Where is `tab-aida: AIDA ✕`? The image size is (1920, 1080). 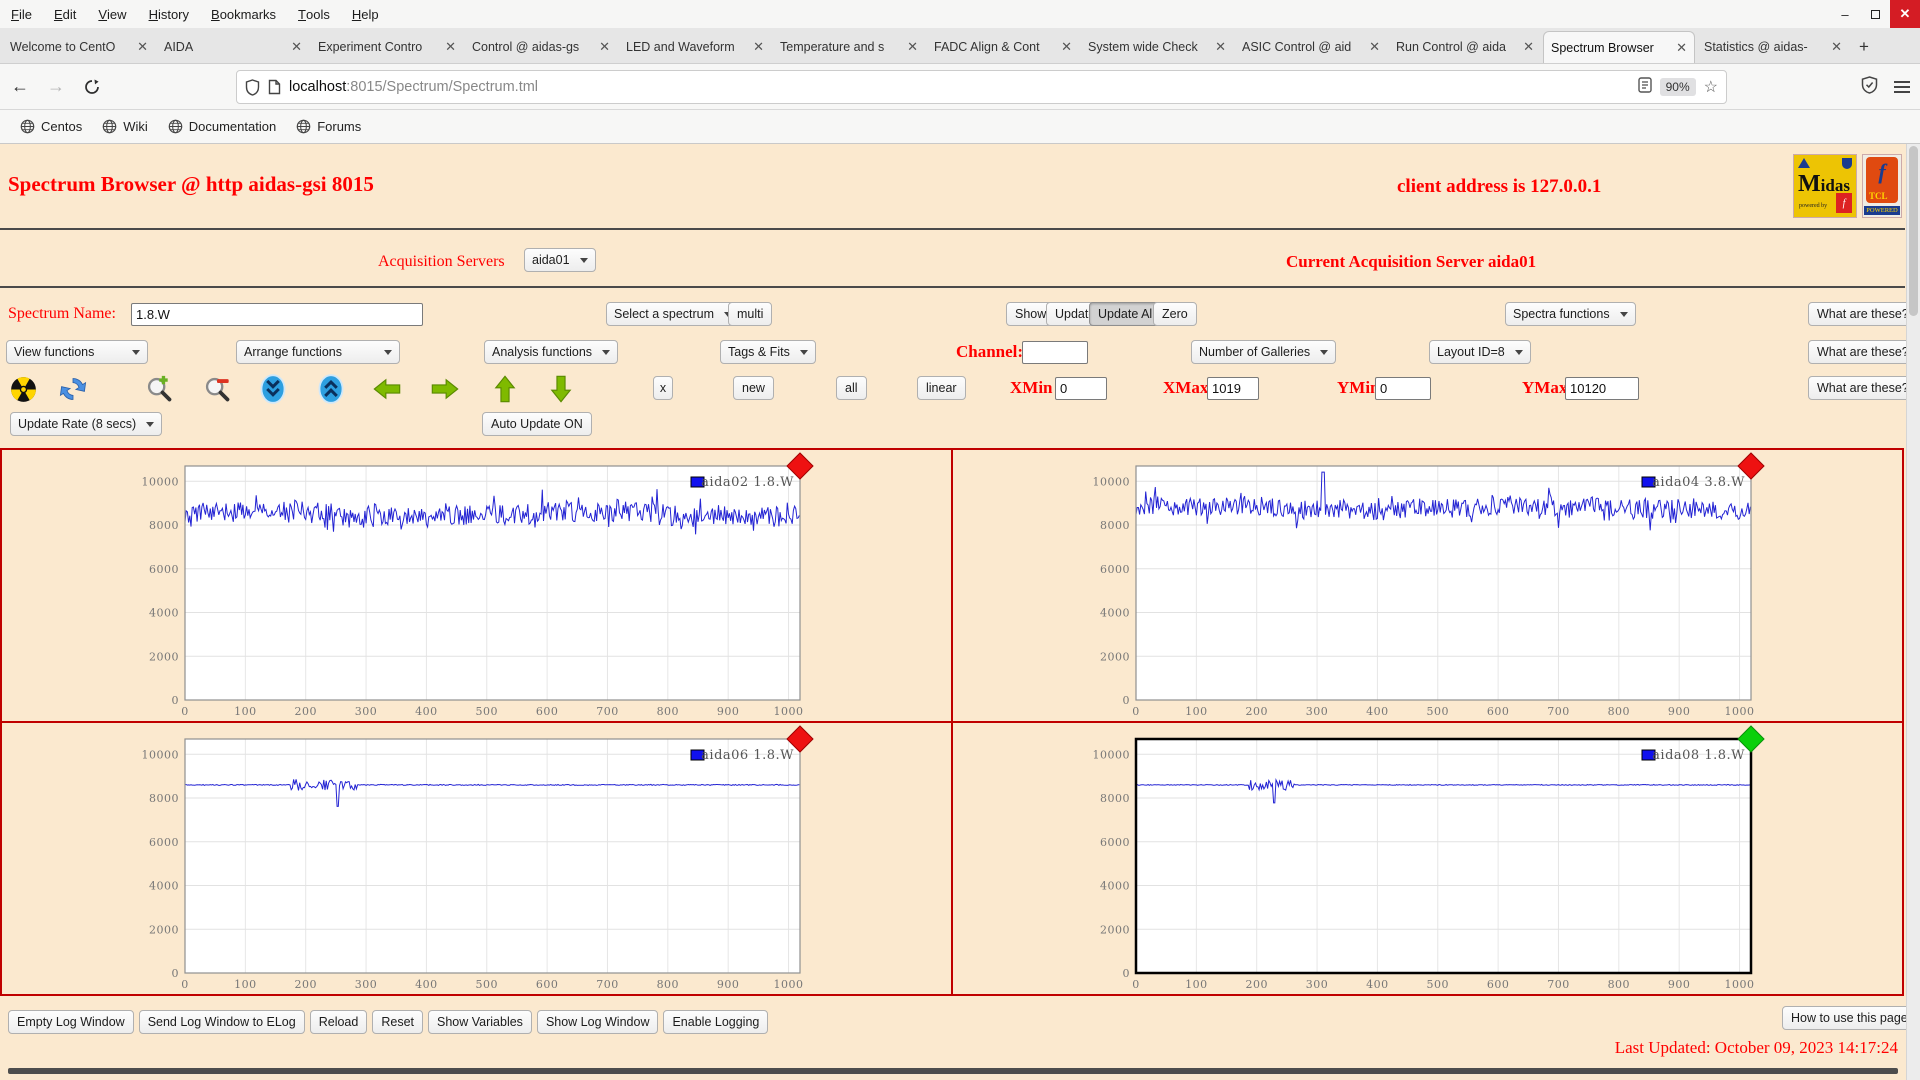
tab-aida: AIDA ✕ is located at coordinates (233, 47).